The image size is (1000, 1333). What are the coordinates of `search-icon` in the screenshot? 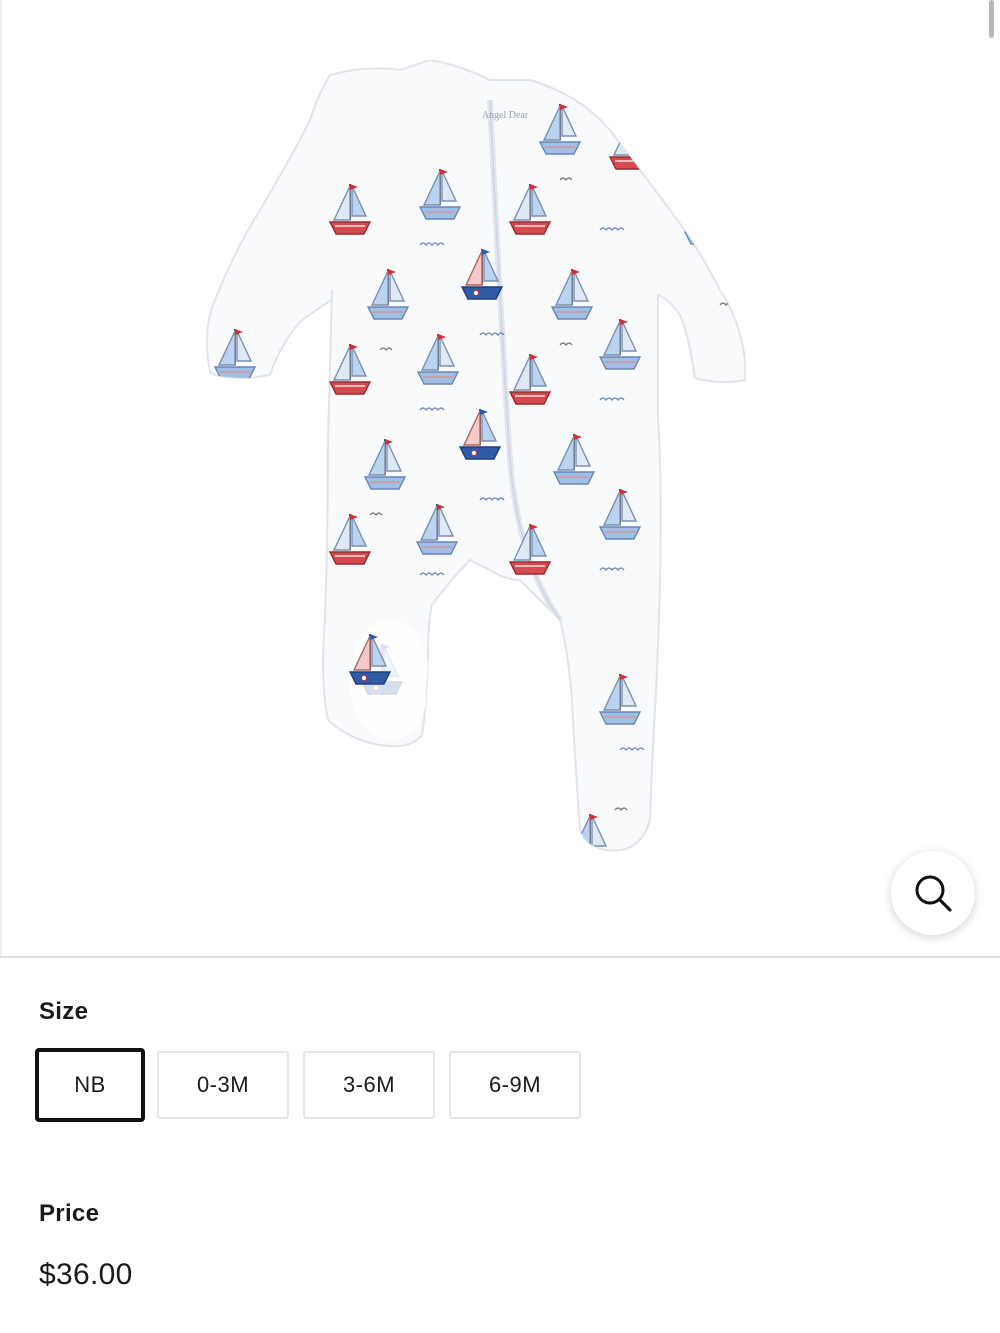 It's located at (933, 893).